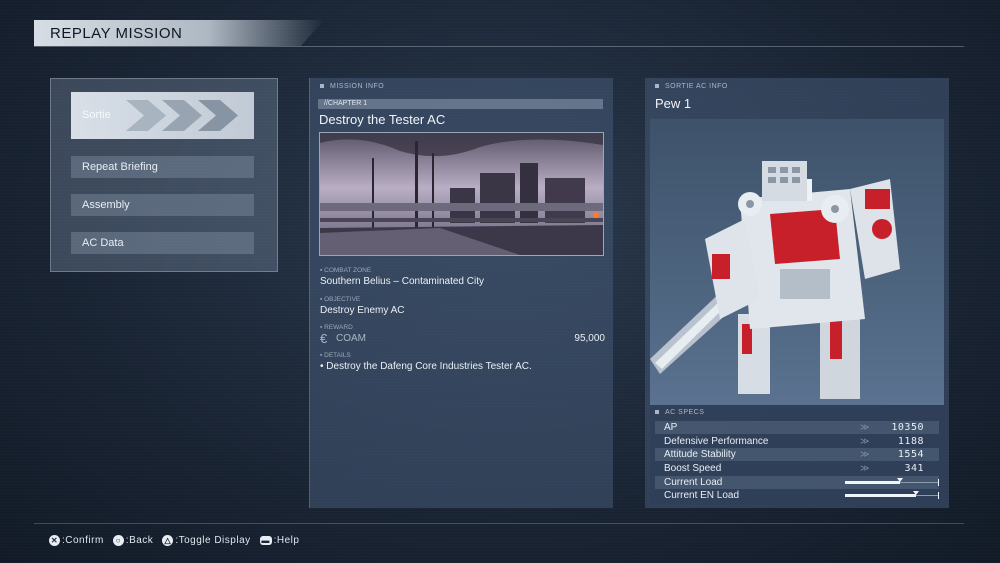 This screenshot has width=1000, height=563. Describe the element at coordinates (460, 104) in the screenshot. I see `chapter-bar: //CHAPTER 1` at that location.